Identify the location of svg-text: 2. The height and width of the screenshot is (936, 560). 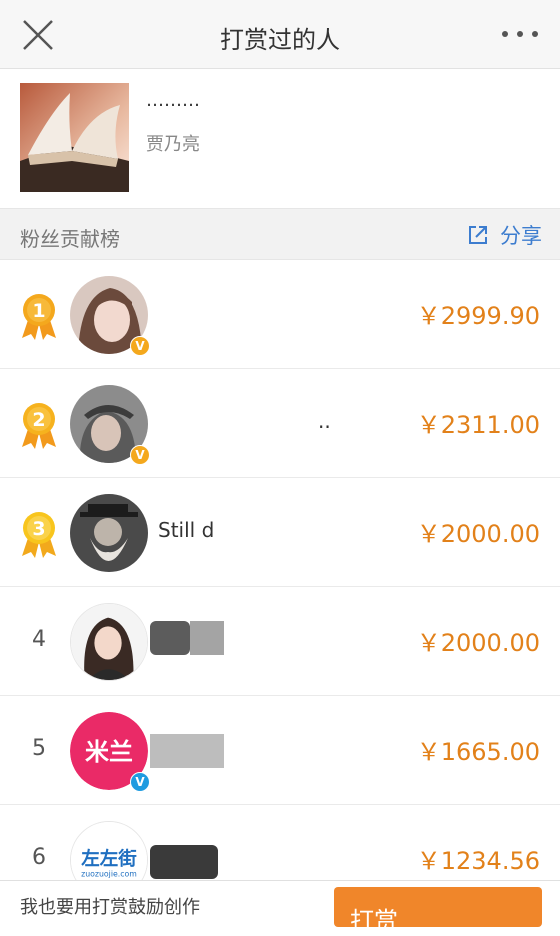
(38, 420).